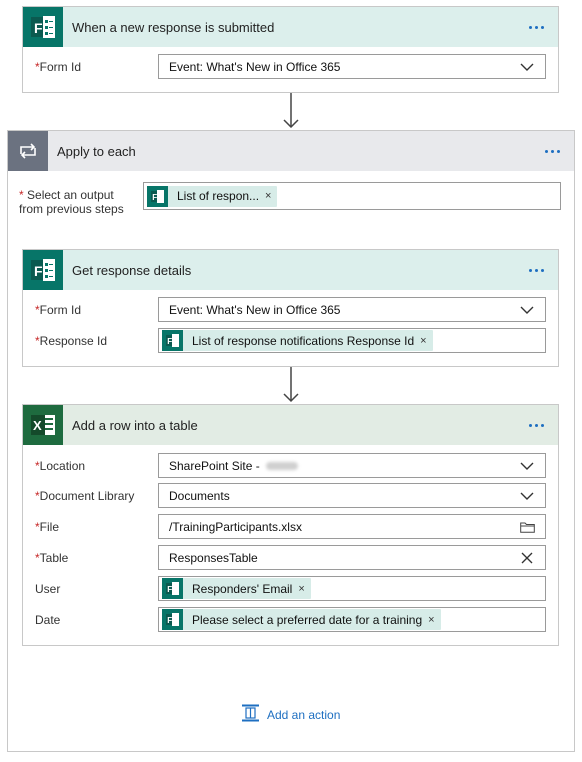  I want to click on trigger-form-id-row: *Form Id Event: What's New in Office 365, so click(290, 67).